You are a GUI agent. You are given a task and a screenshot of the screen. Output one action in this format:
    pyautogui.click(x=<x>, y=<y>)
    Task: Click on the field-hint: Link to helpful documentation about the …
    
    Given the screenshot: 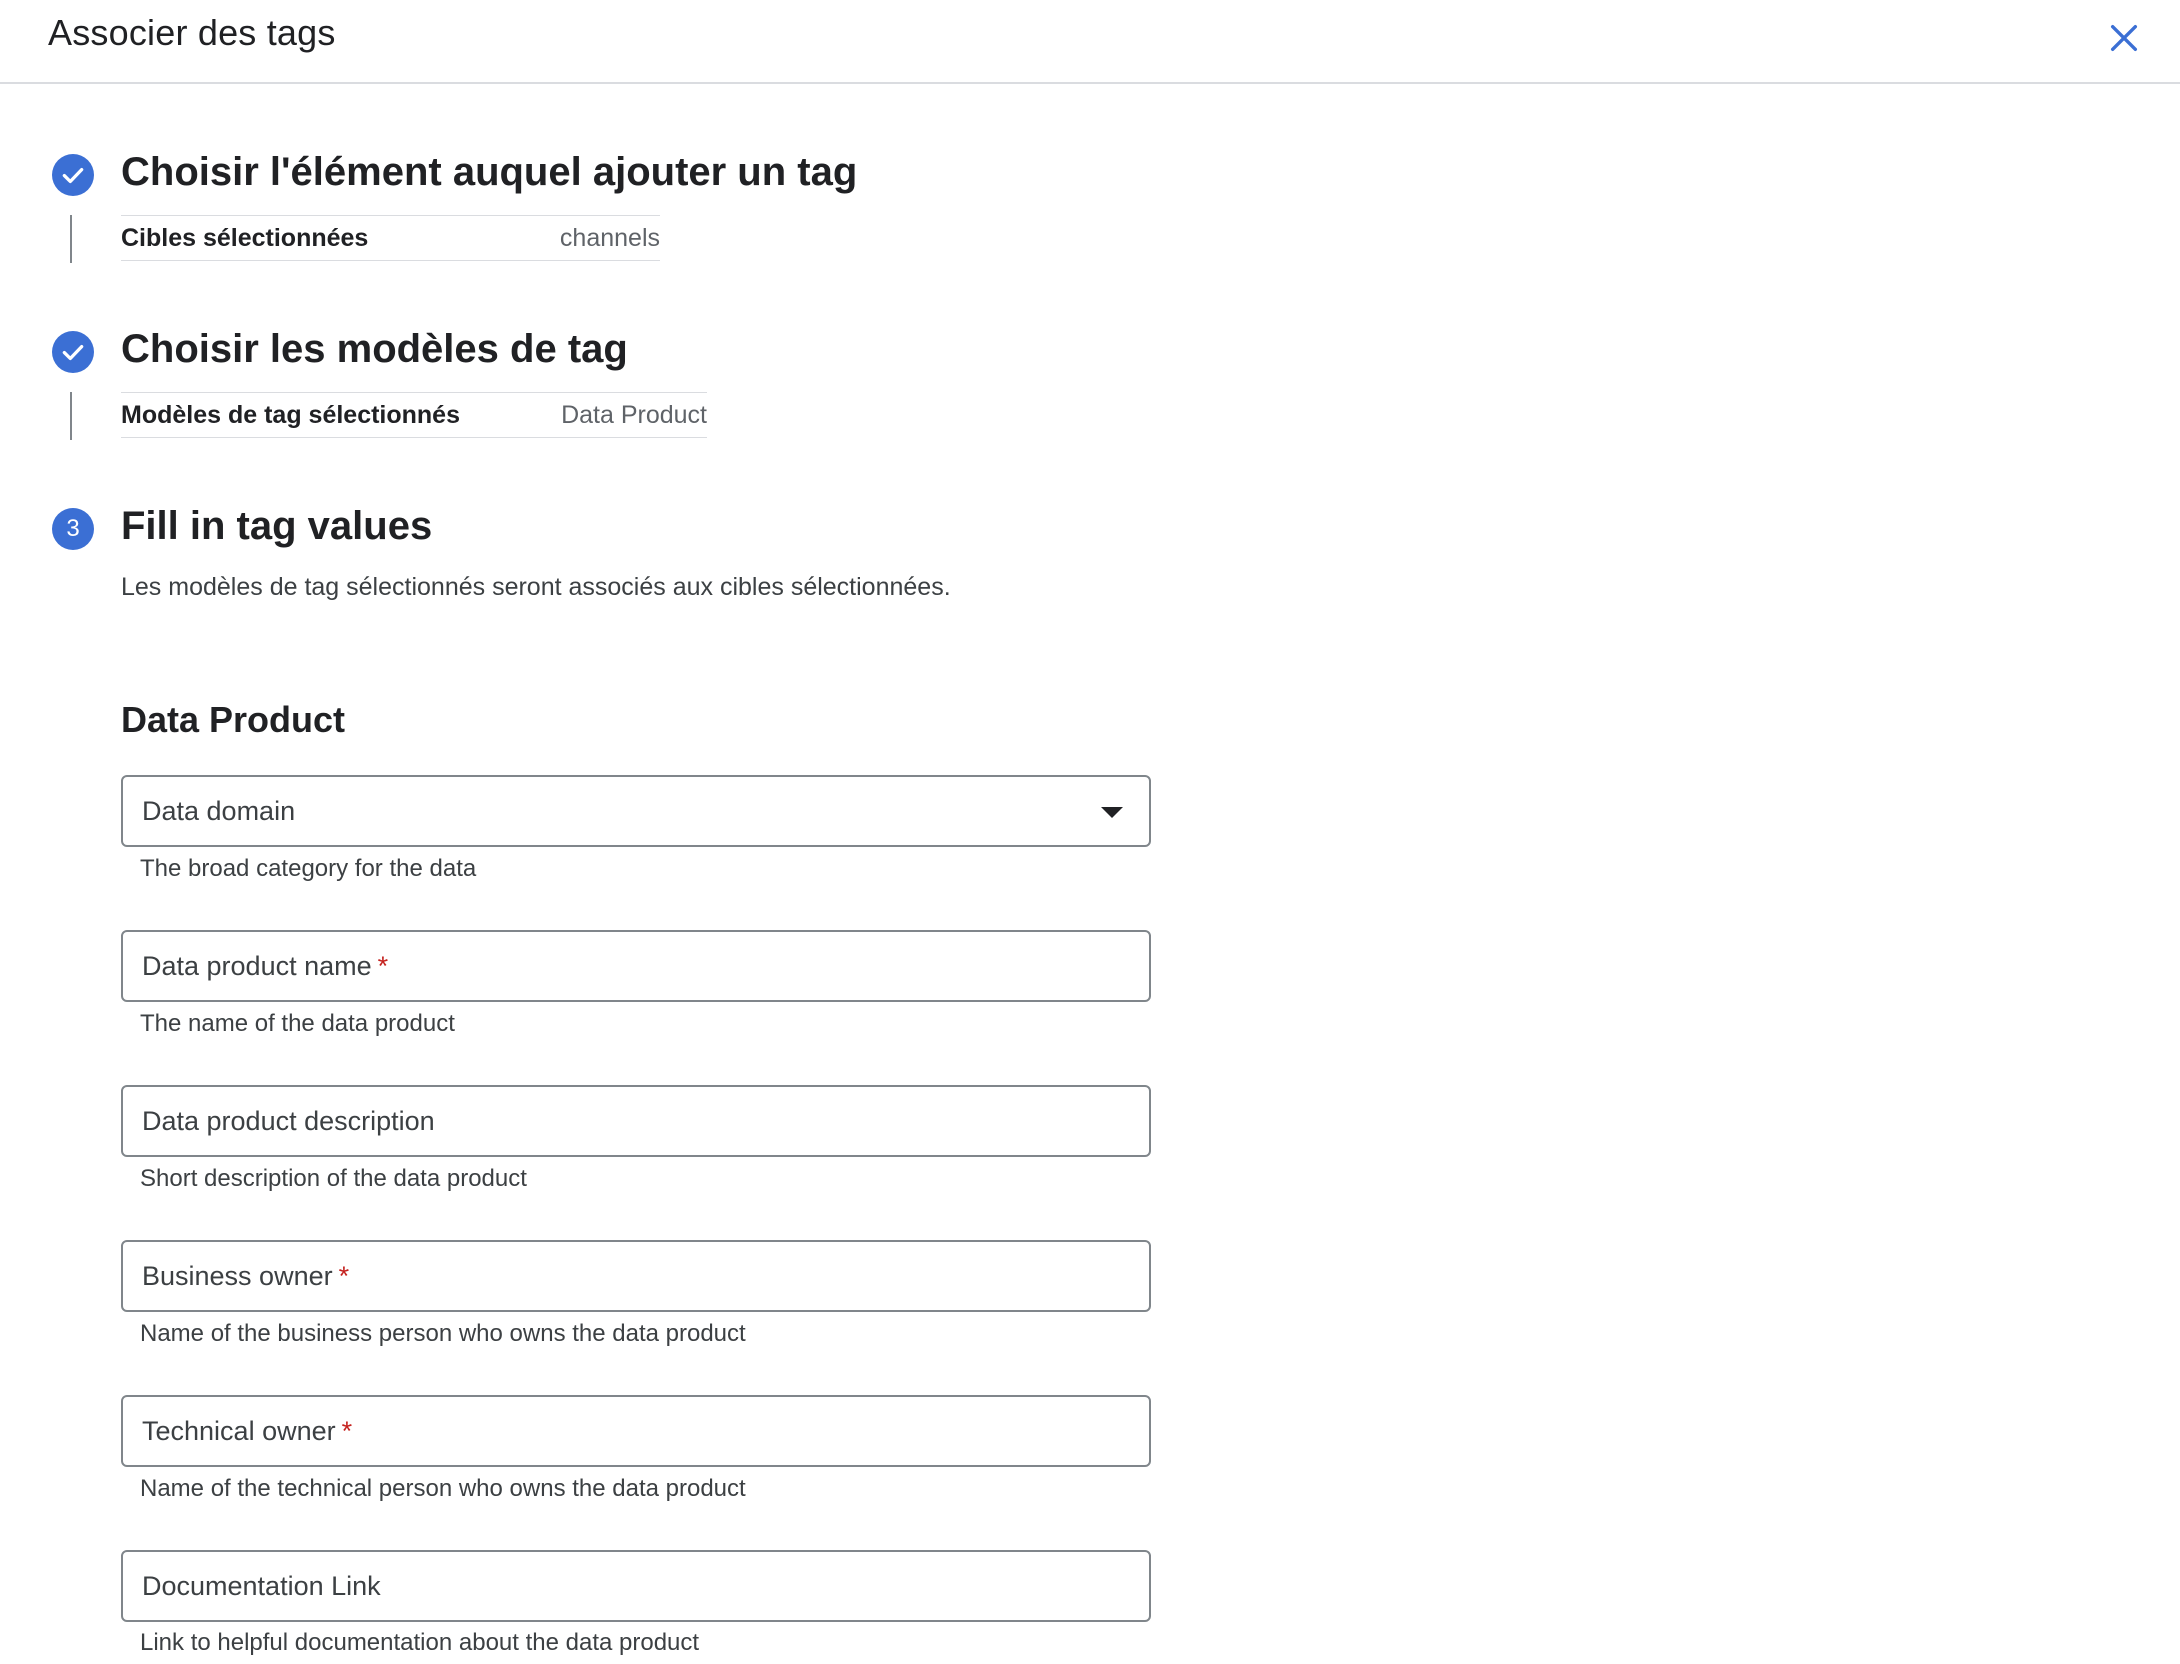 What is the action you would take?
    pyautogui.click(x=420, y=1642)
    